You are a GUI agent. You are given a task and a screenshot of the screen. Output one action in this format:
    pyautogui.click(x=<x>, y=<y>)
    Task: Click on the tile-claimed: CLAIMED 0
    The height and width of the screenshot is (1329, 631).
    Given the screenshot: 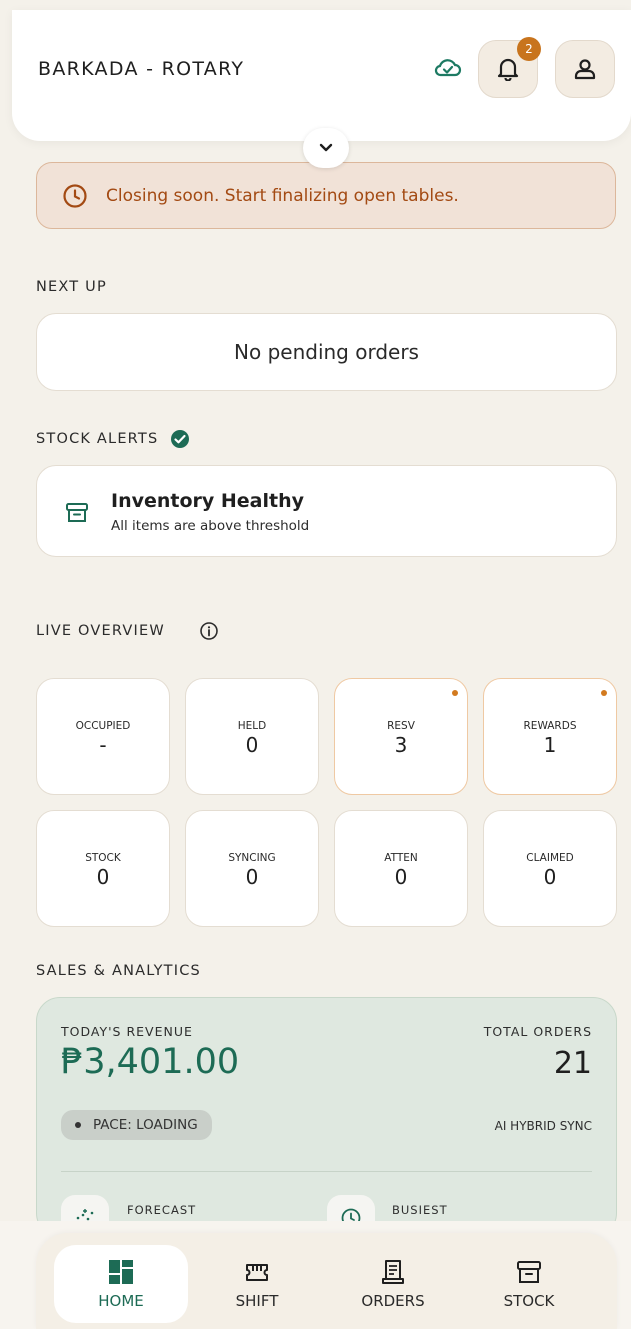 What is the action you would take?
    pyautogui.click(x=550, y=868)
    